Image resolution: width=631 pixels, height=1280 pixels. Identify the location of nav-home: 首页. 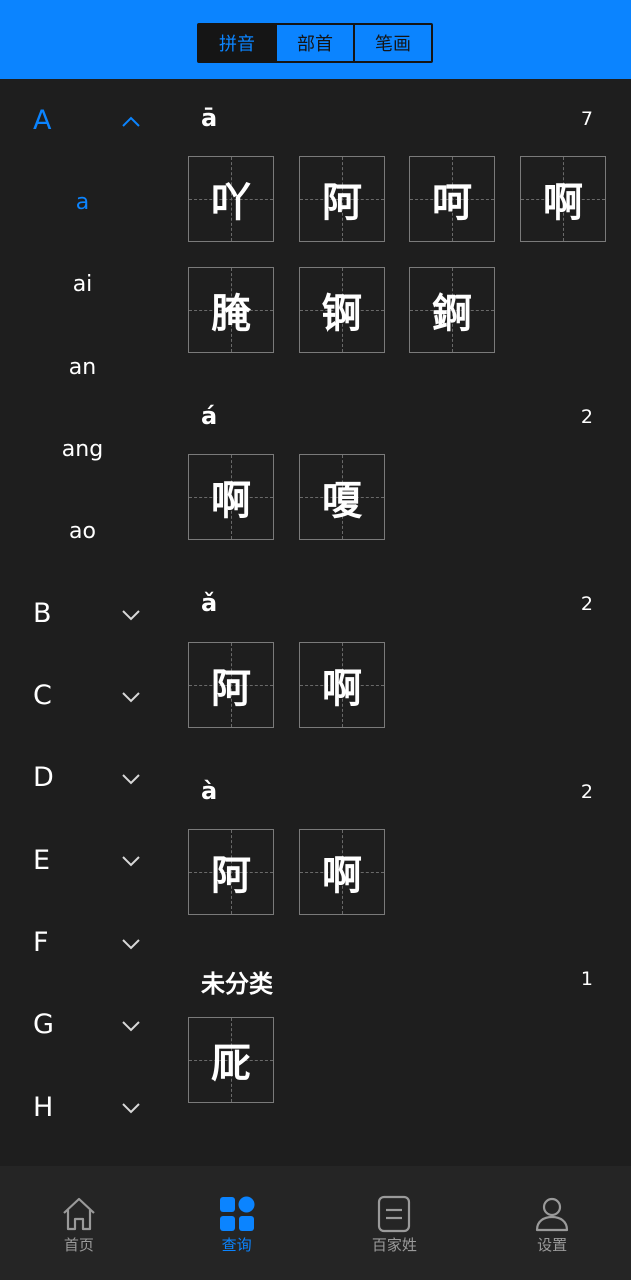
(79, 1223).